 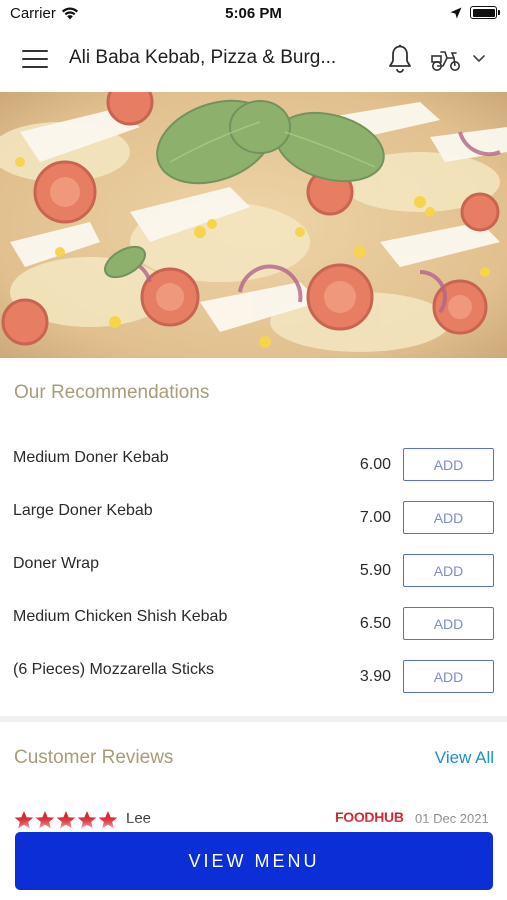 I want to click on section-divider, so click(x=253, y=719).